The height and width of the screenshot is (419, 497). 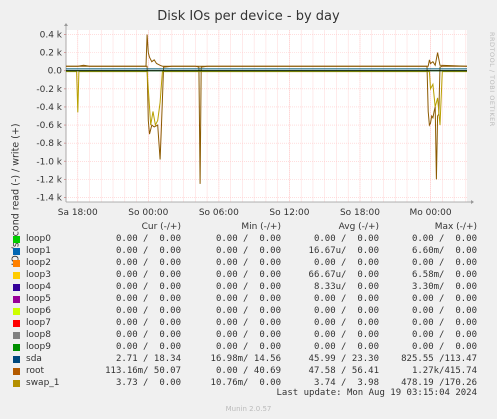 What do you see at coordinates (444, 275) in the screenshot?
I see `legend-max: 6.58m/ 0.00` at bounding box center [444, 275].